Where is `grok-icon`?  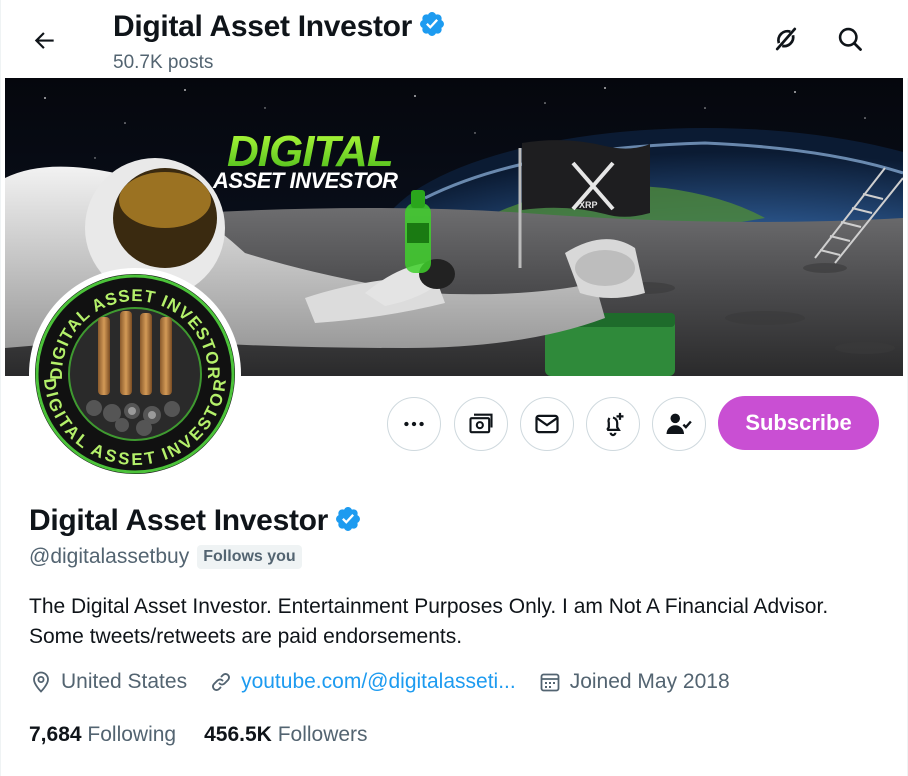
grok-icon is located at coordinates (786, 39).